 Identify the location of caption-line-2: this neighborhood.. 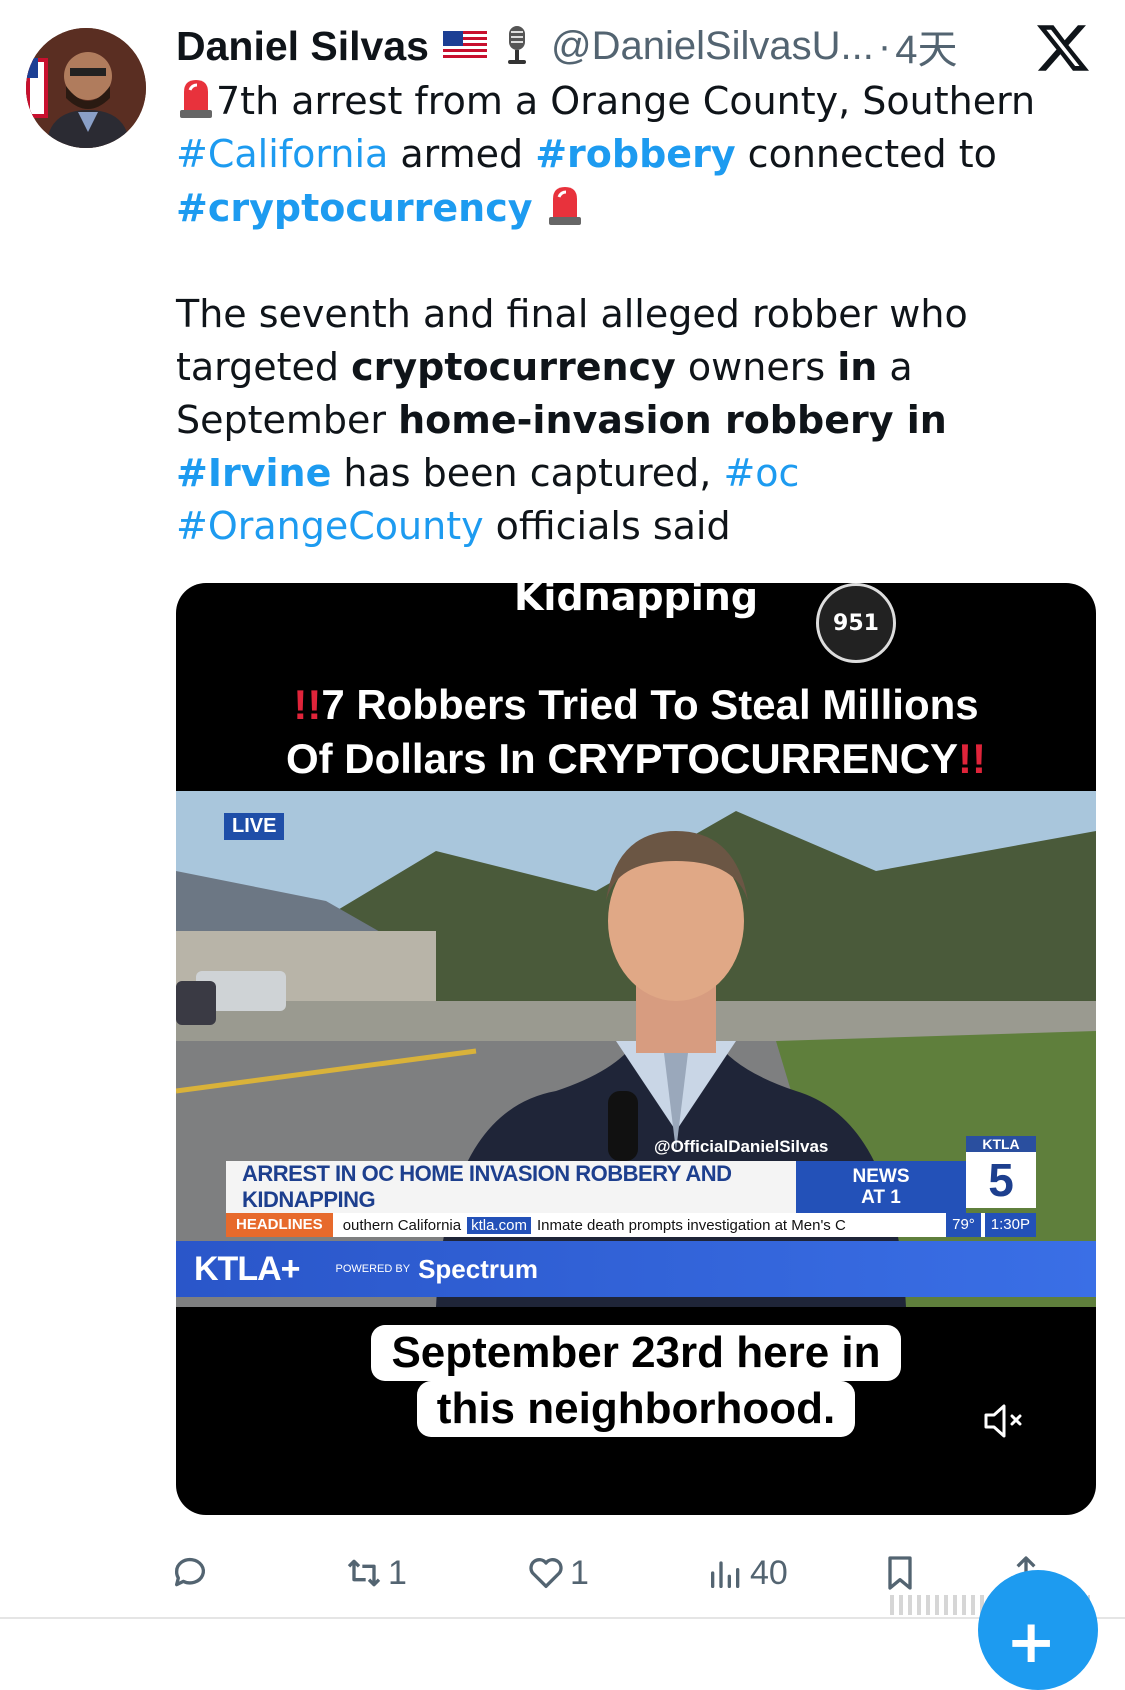
(636, 1409).